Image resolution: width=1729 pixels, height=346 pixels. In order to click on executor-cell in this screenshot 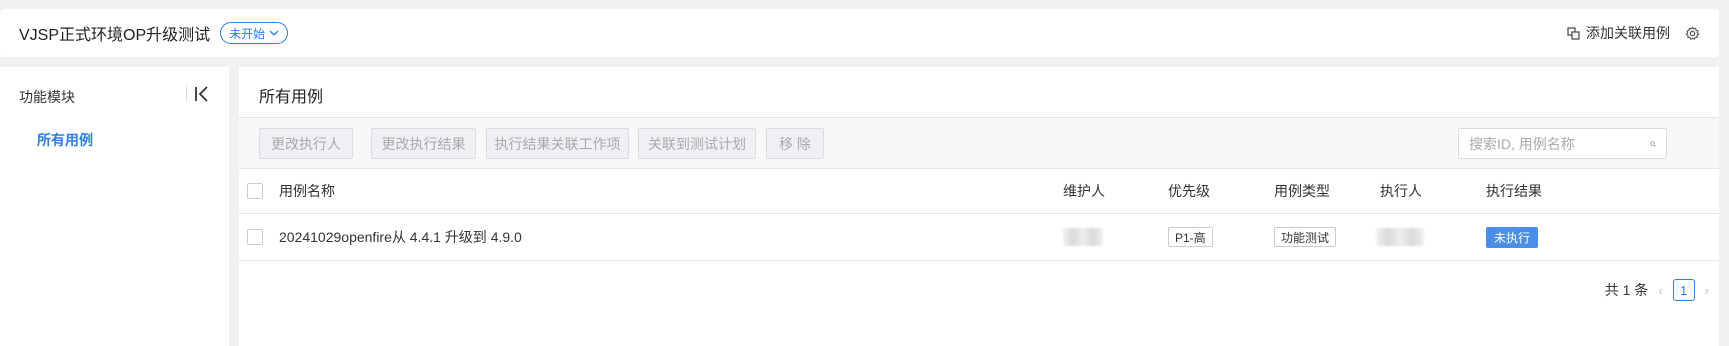, I will do `click(1400, 237)`.